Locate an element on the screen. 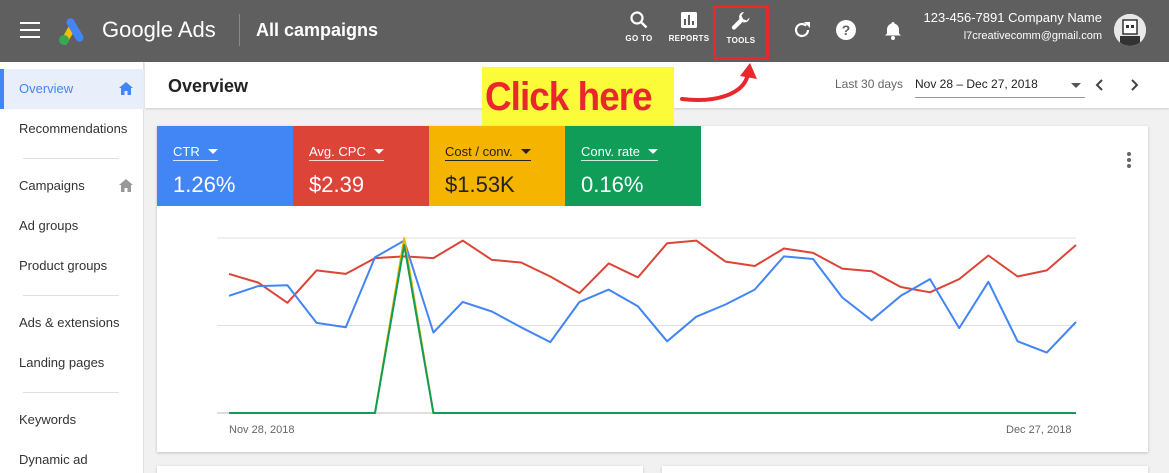  metric-label: Avg. CPC is located at coordinates (346, 152).